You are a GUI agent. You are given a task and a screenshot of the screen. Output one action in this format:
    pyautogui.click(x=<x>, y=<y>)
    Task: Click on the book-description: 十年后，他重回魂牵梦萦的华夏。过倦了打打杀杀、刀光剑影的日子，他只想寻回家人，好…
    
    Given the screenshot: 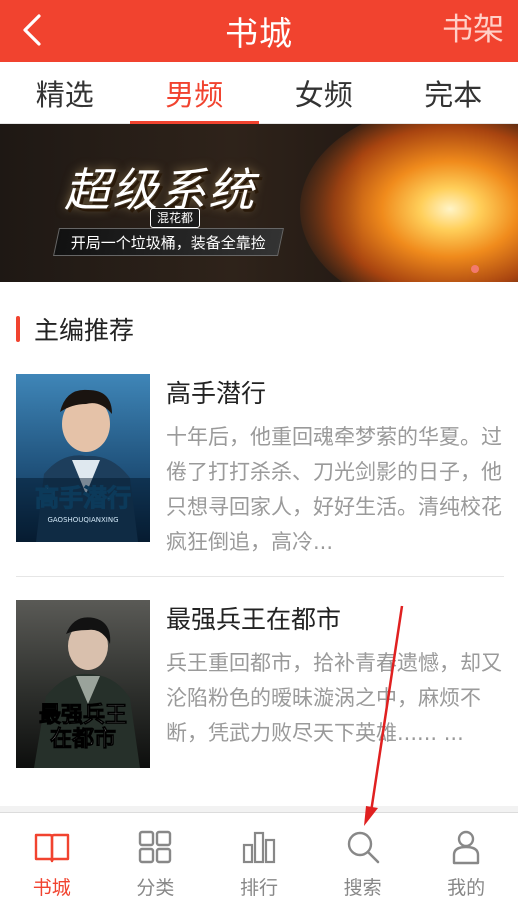 What is the action you would take?
    pyautogui.click(x=334, y=489)
    